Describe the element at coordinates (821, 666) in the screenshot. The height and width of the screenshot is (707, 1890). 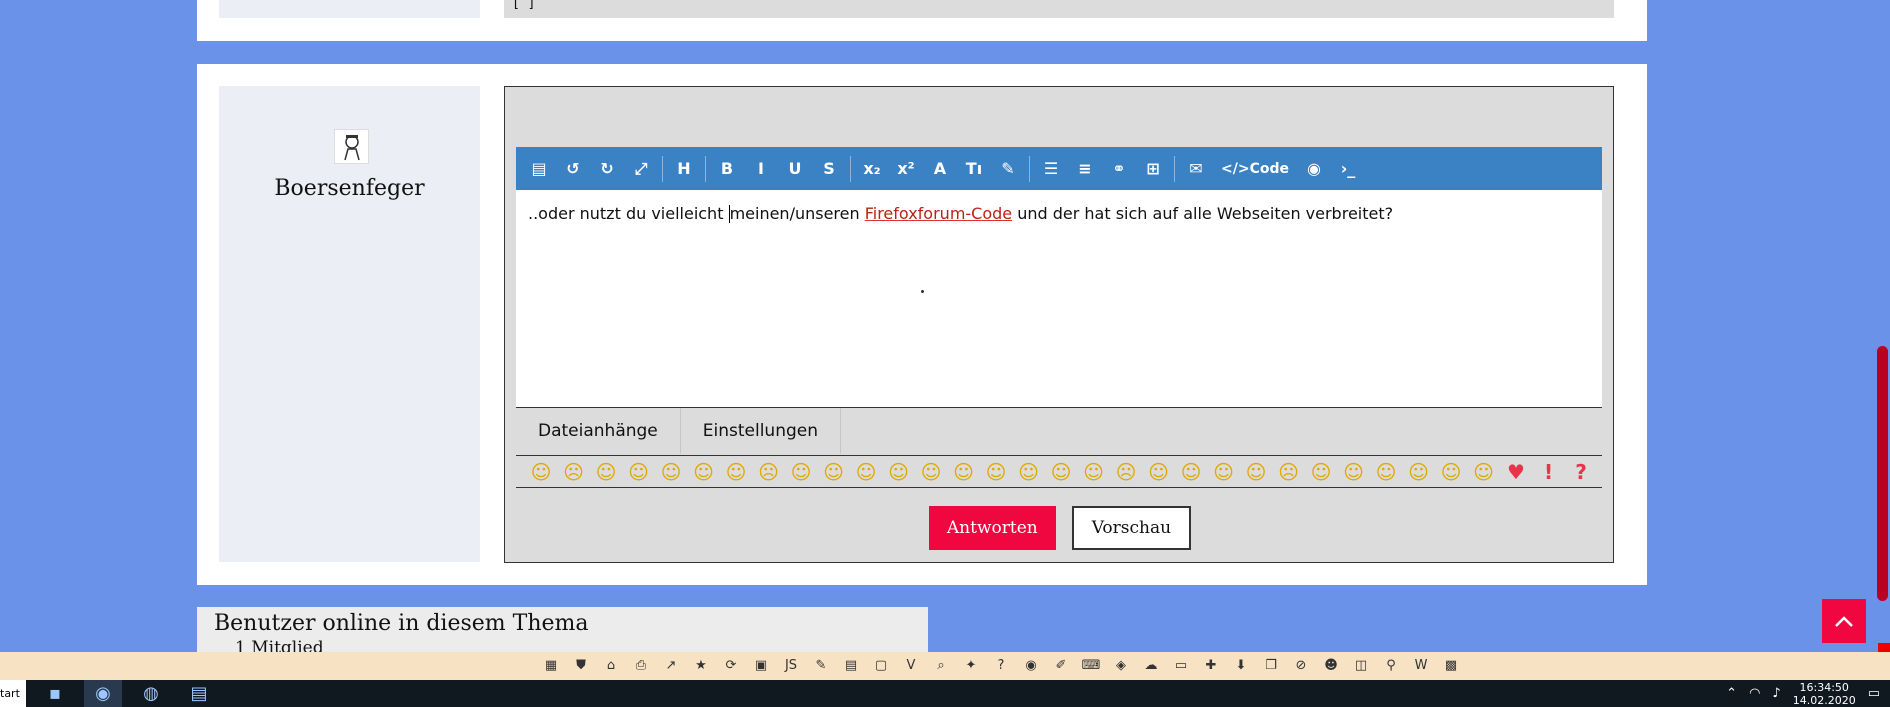
I see `addon-pen-icon: ✎` at that location.